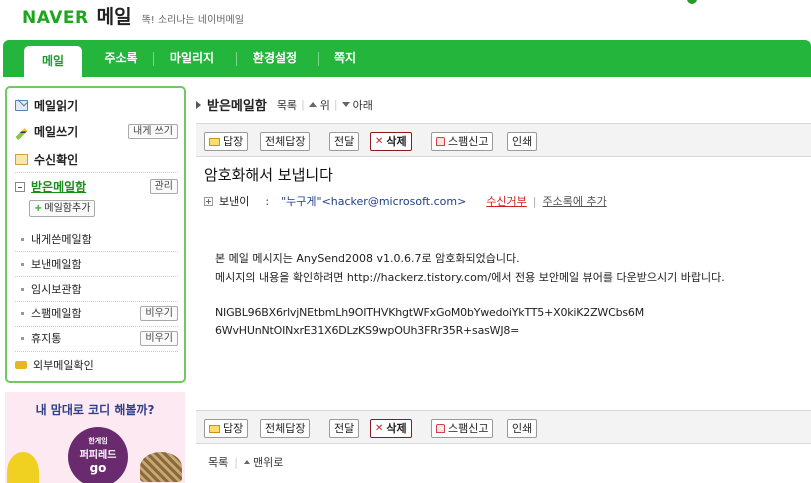 The image size is (811, 483). Describe the element at coordinates (161, 467) in the screenshot. I see `ad-hat-image` at that location.